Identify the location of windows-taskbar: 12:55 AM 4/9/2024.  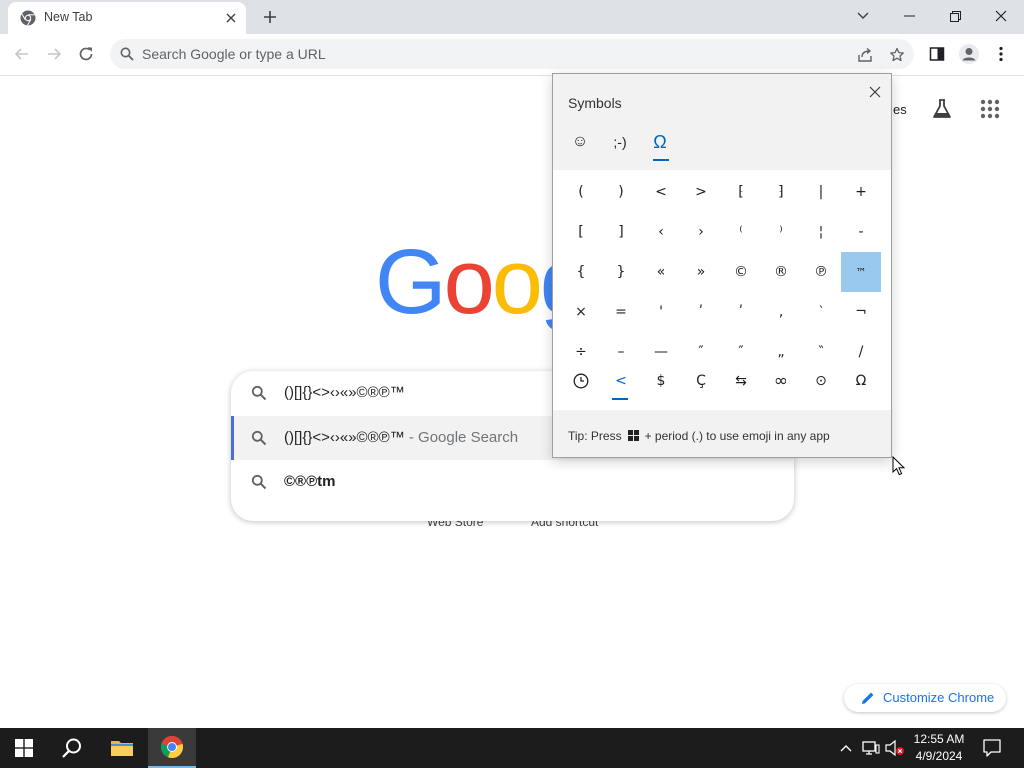
(512, 748).